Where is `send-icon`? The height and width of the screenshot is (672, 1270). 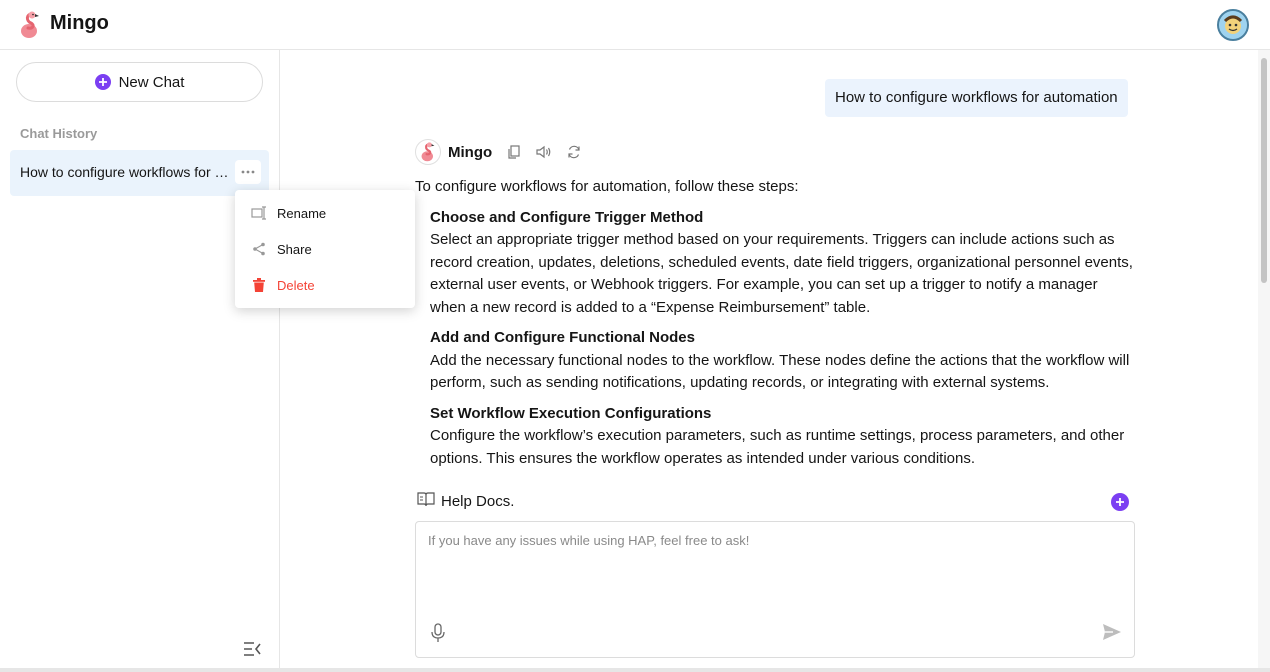 send-icon is located at coordinates (1112, 632).